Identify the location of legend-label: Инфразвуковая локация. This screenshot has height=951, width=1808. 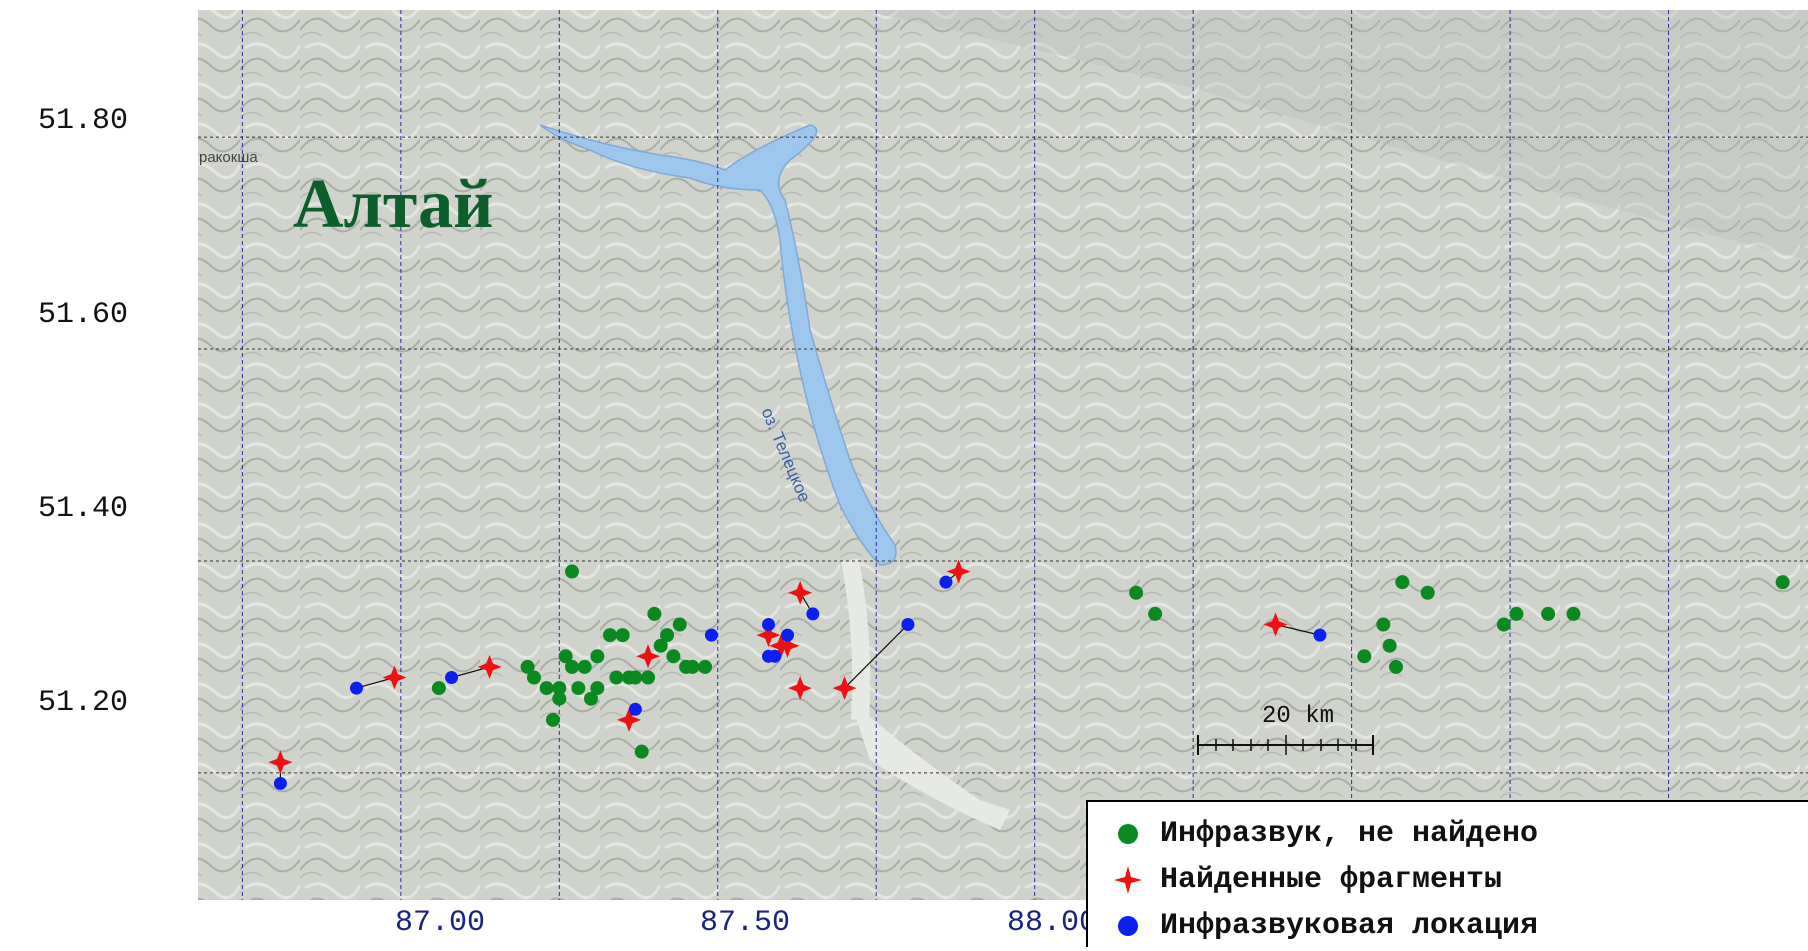
(1349, 926).